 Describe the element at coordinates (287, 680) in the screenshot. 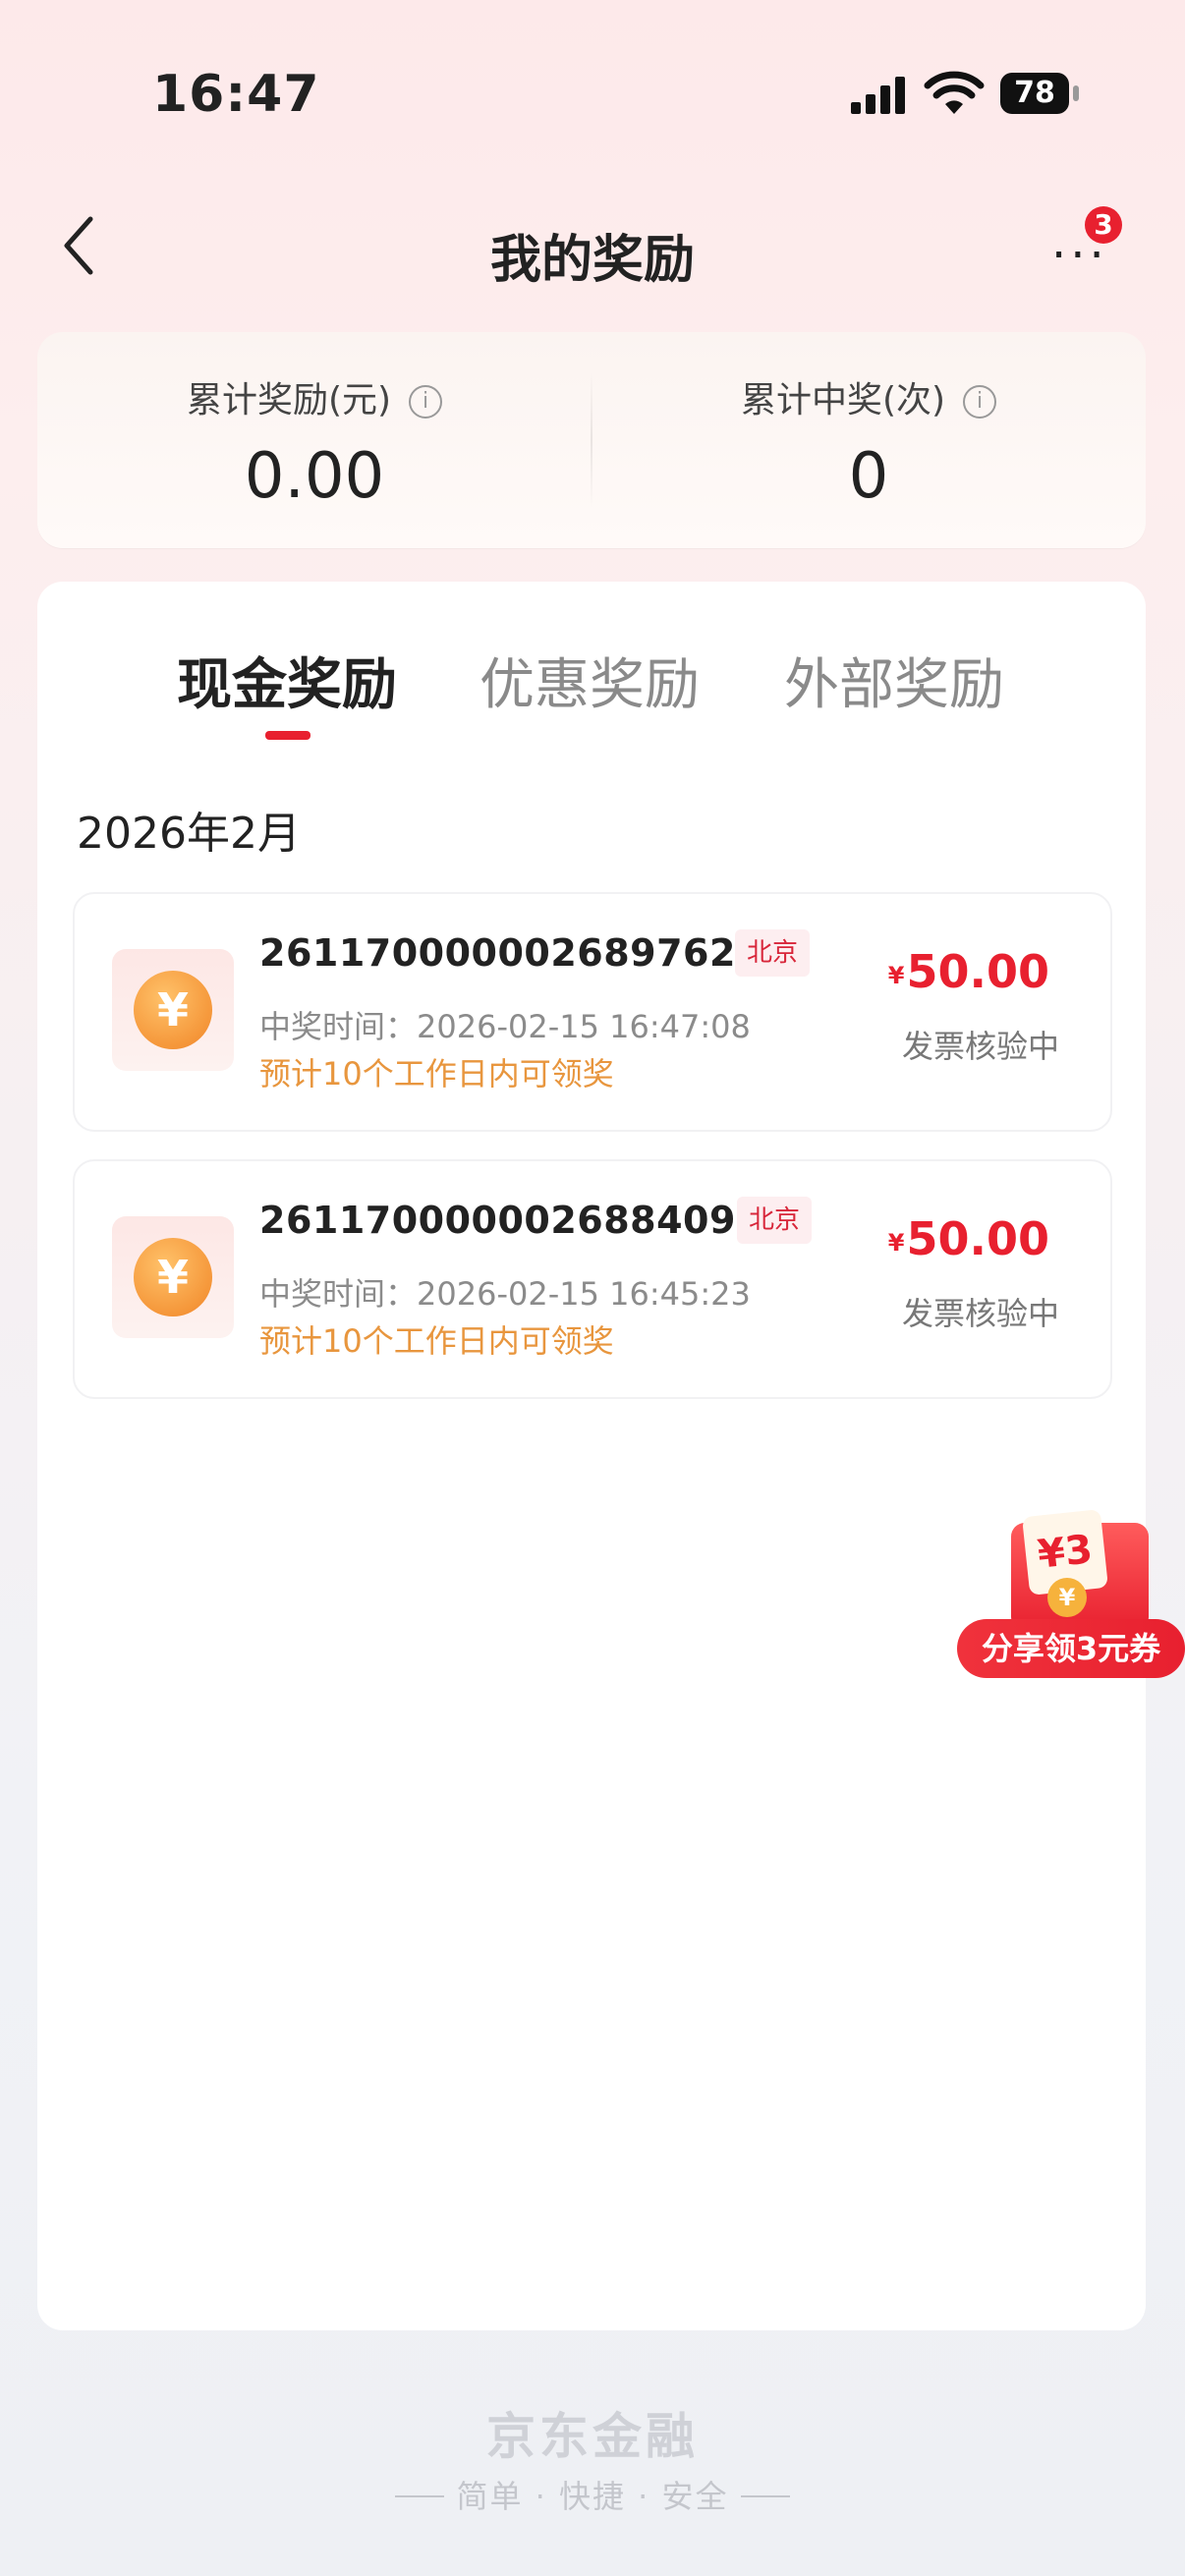

I see `tab-cash-rewards: 现金奖励` at that location.